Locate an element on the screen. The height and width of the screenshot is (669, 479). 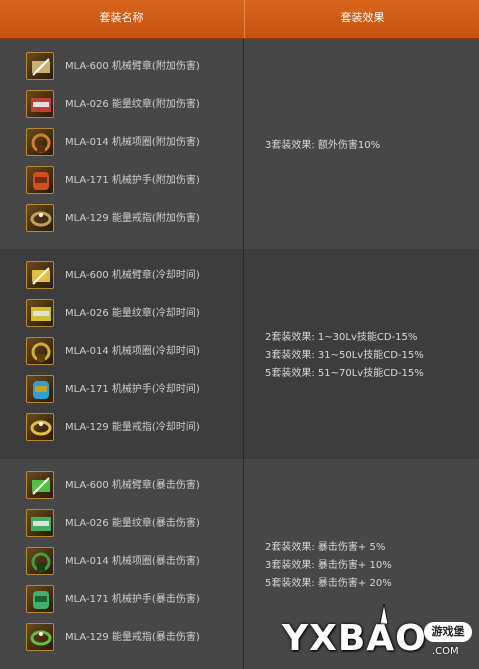
set-item-label: MLA-014 机械项圈(冷却时间) is located at coordinates (132, 351).